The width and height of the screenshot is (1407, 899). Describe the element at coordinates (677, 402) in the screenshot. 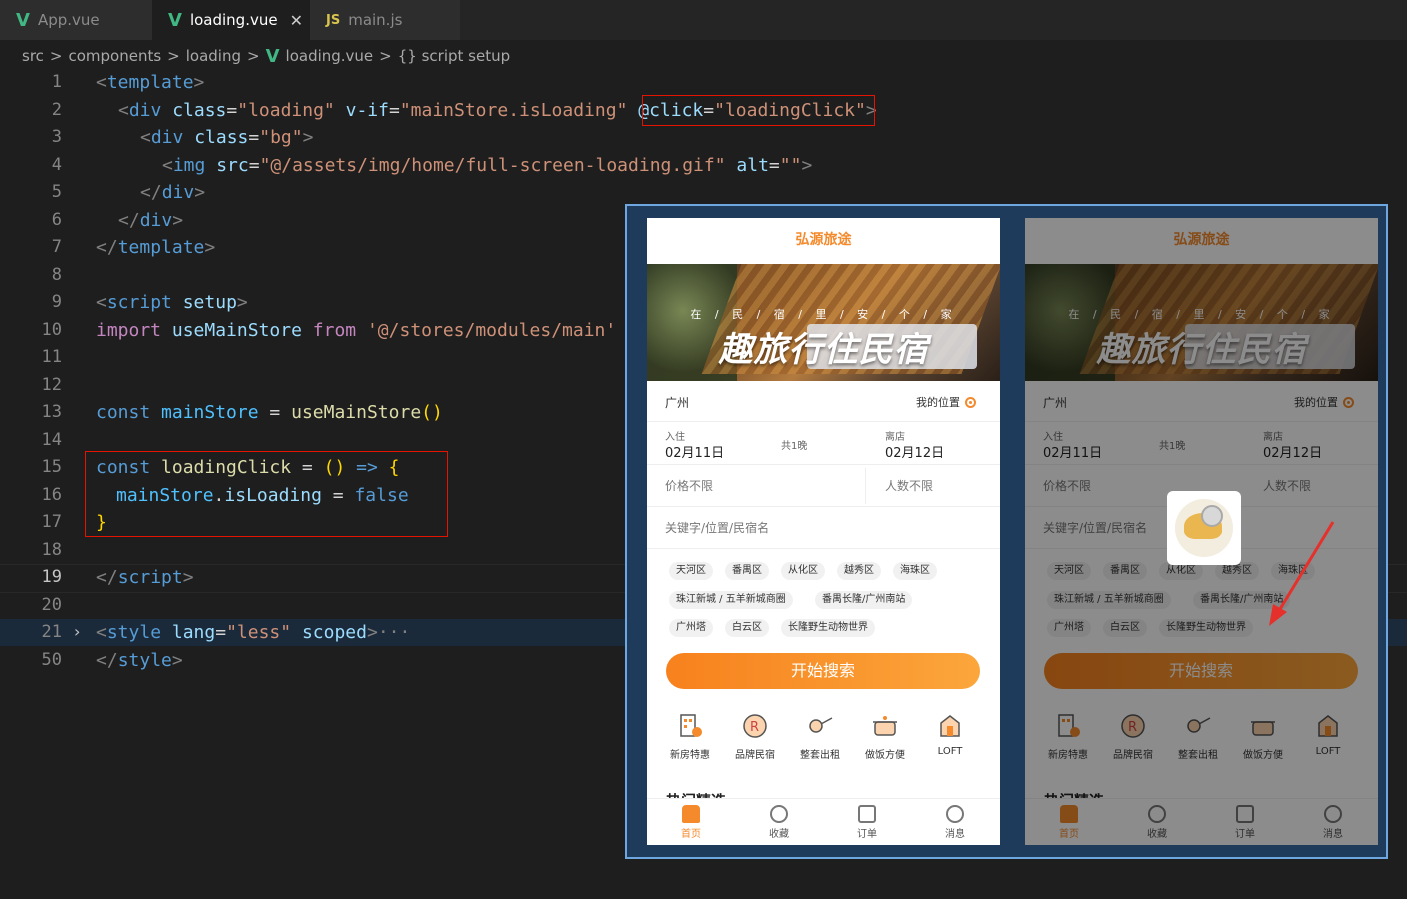

I see `city-select: 广州` at that location.